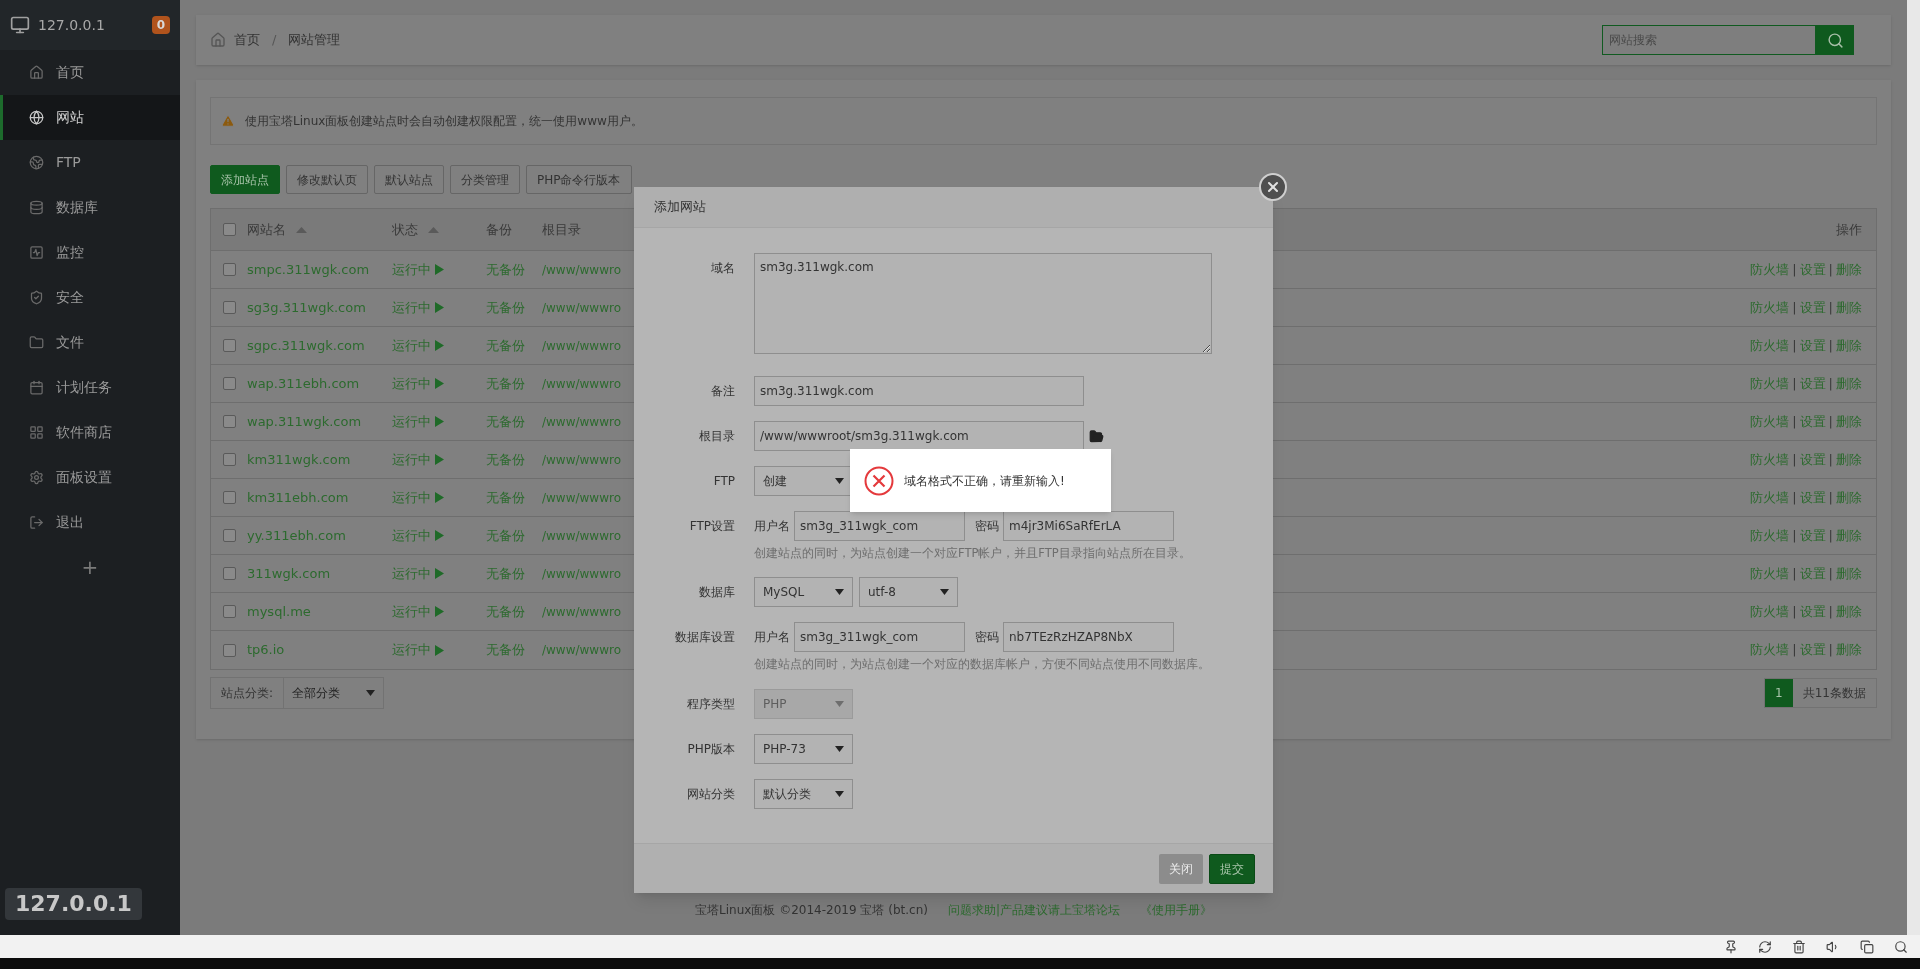 The height and width of the screenshot is (969, 1920). I want to click on site-name-link: tp6.io, so click(266, 650).